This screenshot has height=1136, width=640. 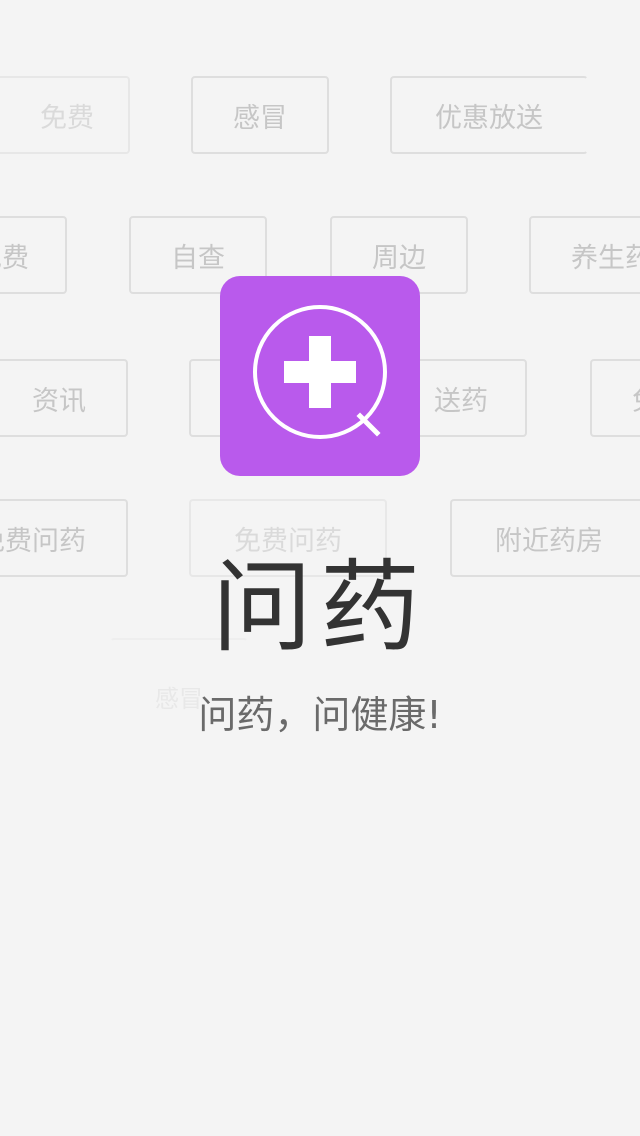 What do you see at coordinates (320, 372) in the screenshot?
I see `plus-magnifier-icon` at bounding box center [320, 372].